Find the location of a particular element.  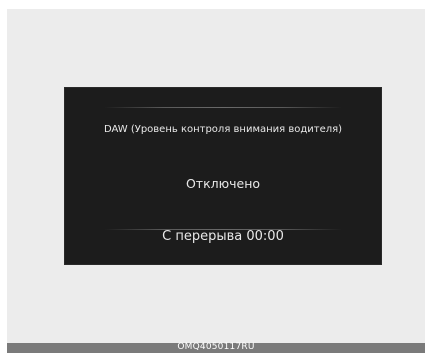

top-divider is located at coordinates (223, 107).